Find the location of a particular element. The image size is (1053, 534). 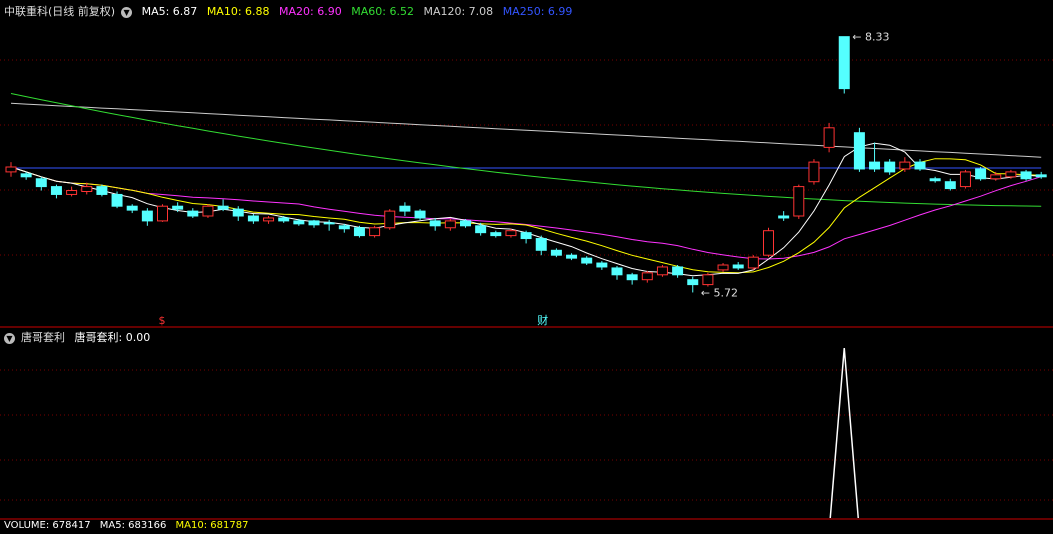

indicator-header: ▼ 唐哥套利 唐哥套利: 0.00 is located at coordinates (80, 338).